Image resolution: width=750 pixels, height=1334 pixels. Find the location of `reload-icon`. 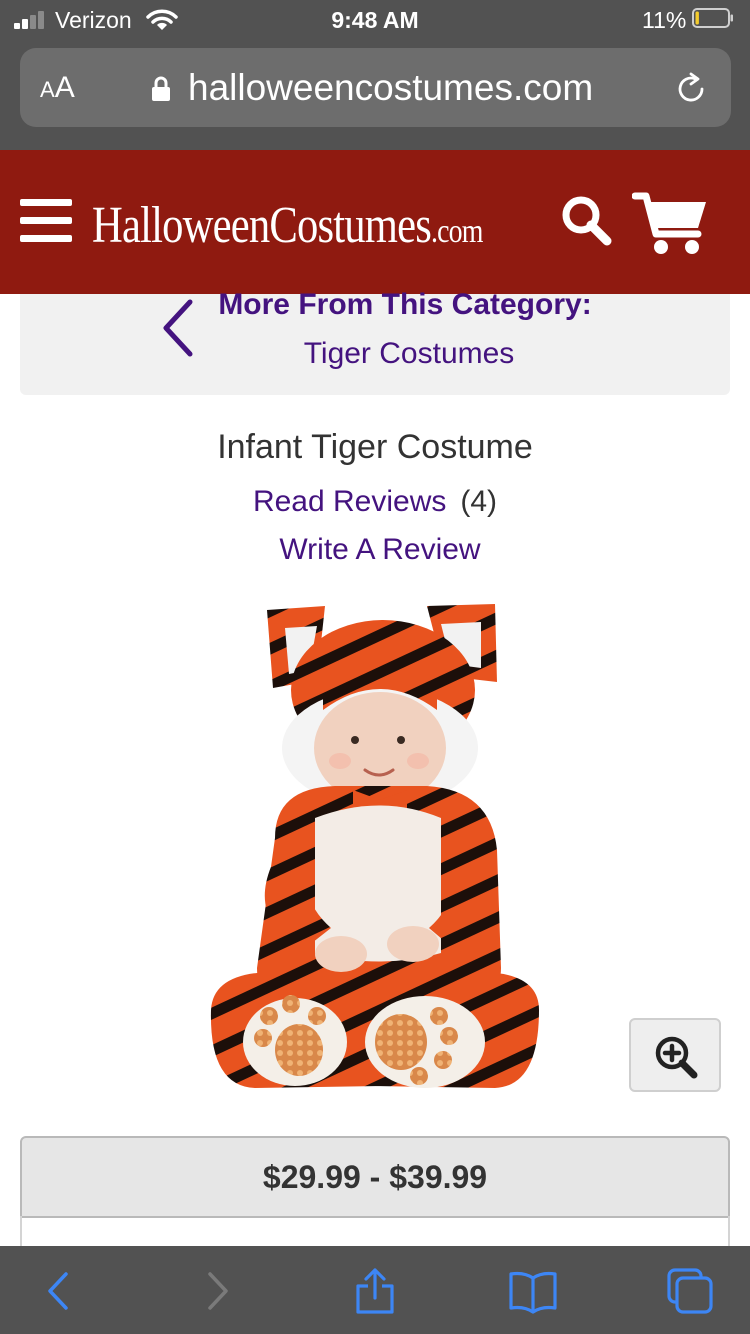

reload-icon is located at coordinates (691, 89).